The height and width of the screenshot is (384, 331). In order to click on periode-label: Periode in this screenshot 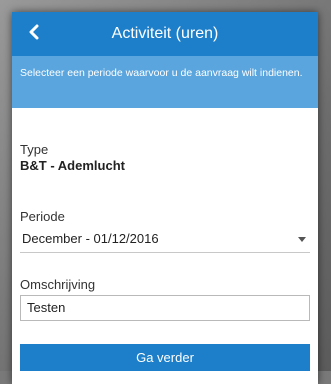, I will do `click(42, 216)`.